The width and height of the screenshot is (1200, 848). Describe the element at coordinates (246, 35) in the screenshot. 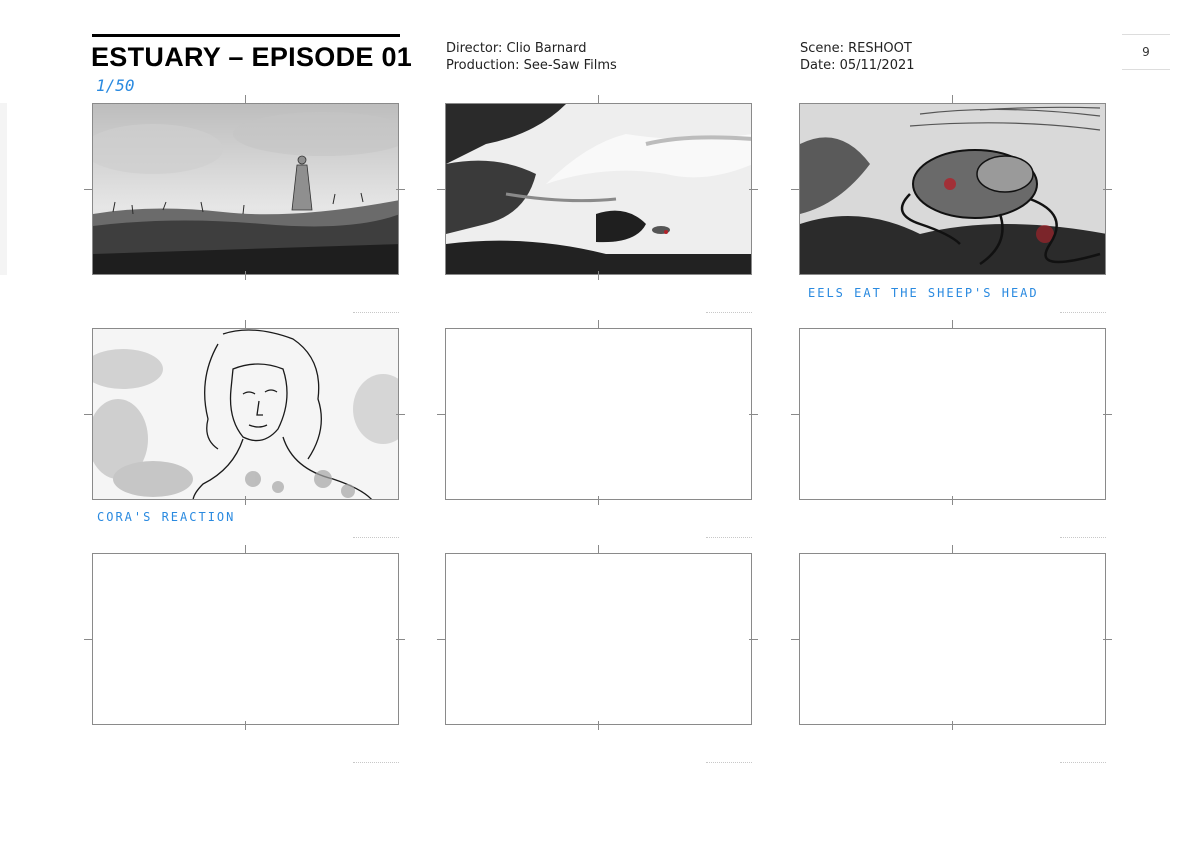

I see `title-rule` at that location.